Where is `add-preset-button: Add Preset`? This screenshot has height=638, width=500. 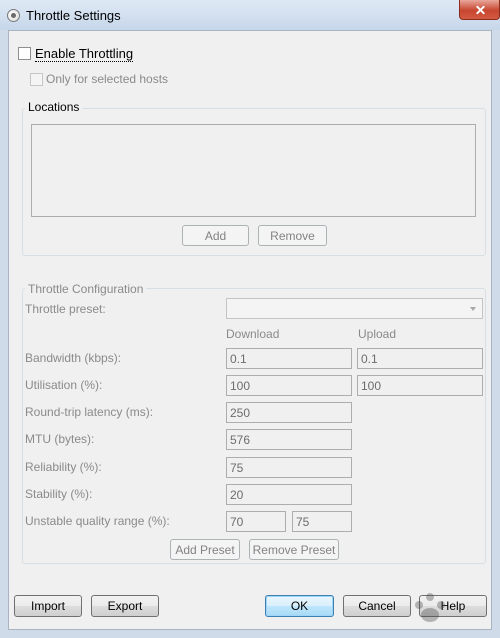 add-preset-button: Add Preset is located at coordinates (205, 549).